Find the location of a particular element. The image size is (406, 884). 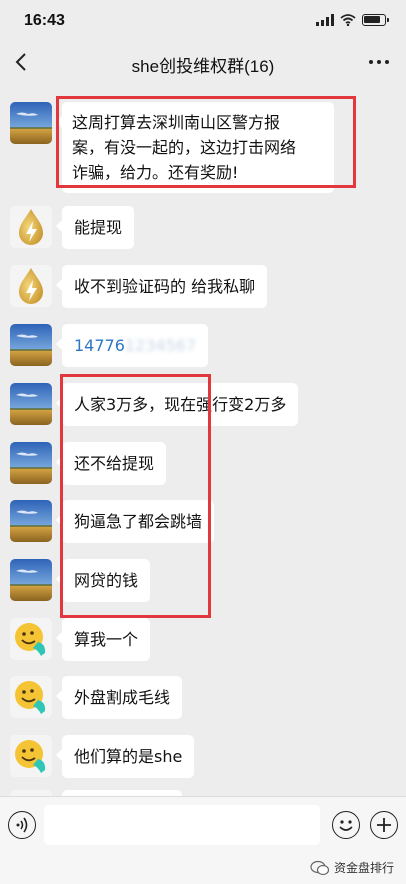

message-bubble: 算我一个 is located at coordinates (103, 639).